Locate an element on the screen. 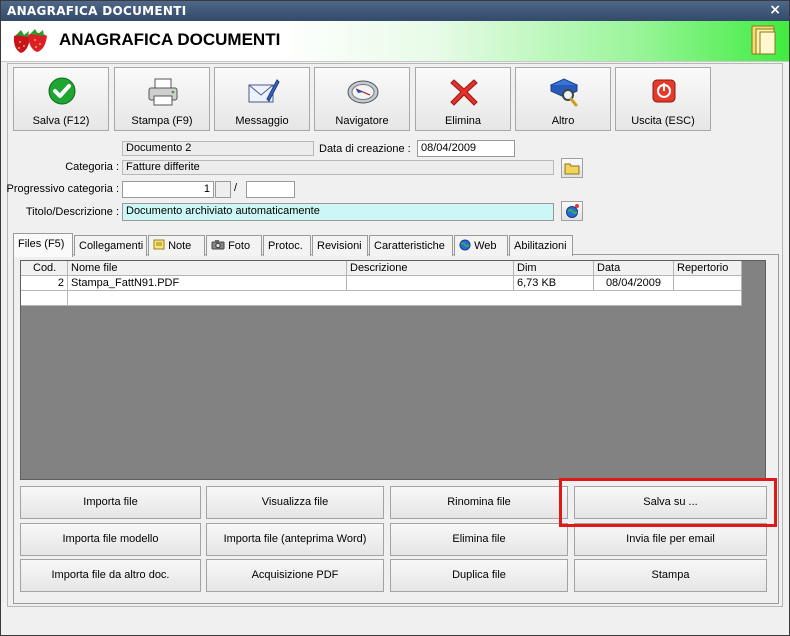 This screenshot has width=790, height=636. document-name-field: Documento 2 is located at coordinates (218, 148).